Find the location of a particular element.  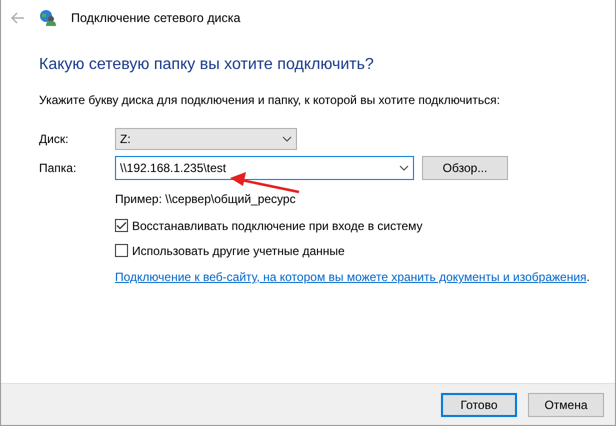

webdav-link: Подключение к веб-сайту, на котором вы можете хранить документы и изображения is located at coordinates (351, 277).